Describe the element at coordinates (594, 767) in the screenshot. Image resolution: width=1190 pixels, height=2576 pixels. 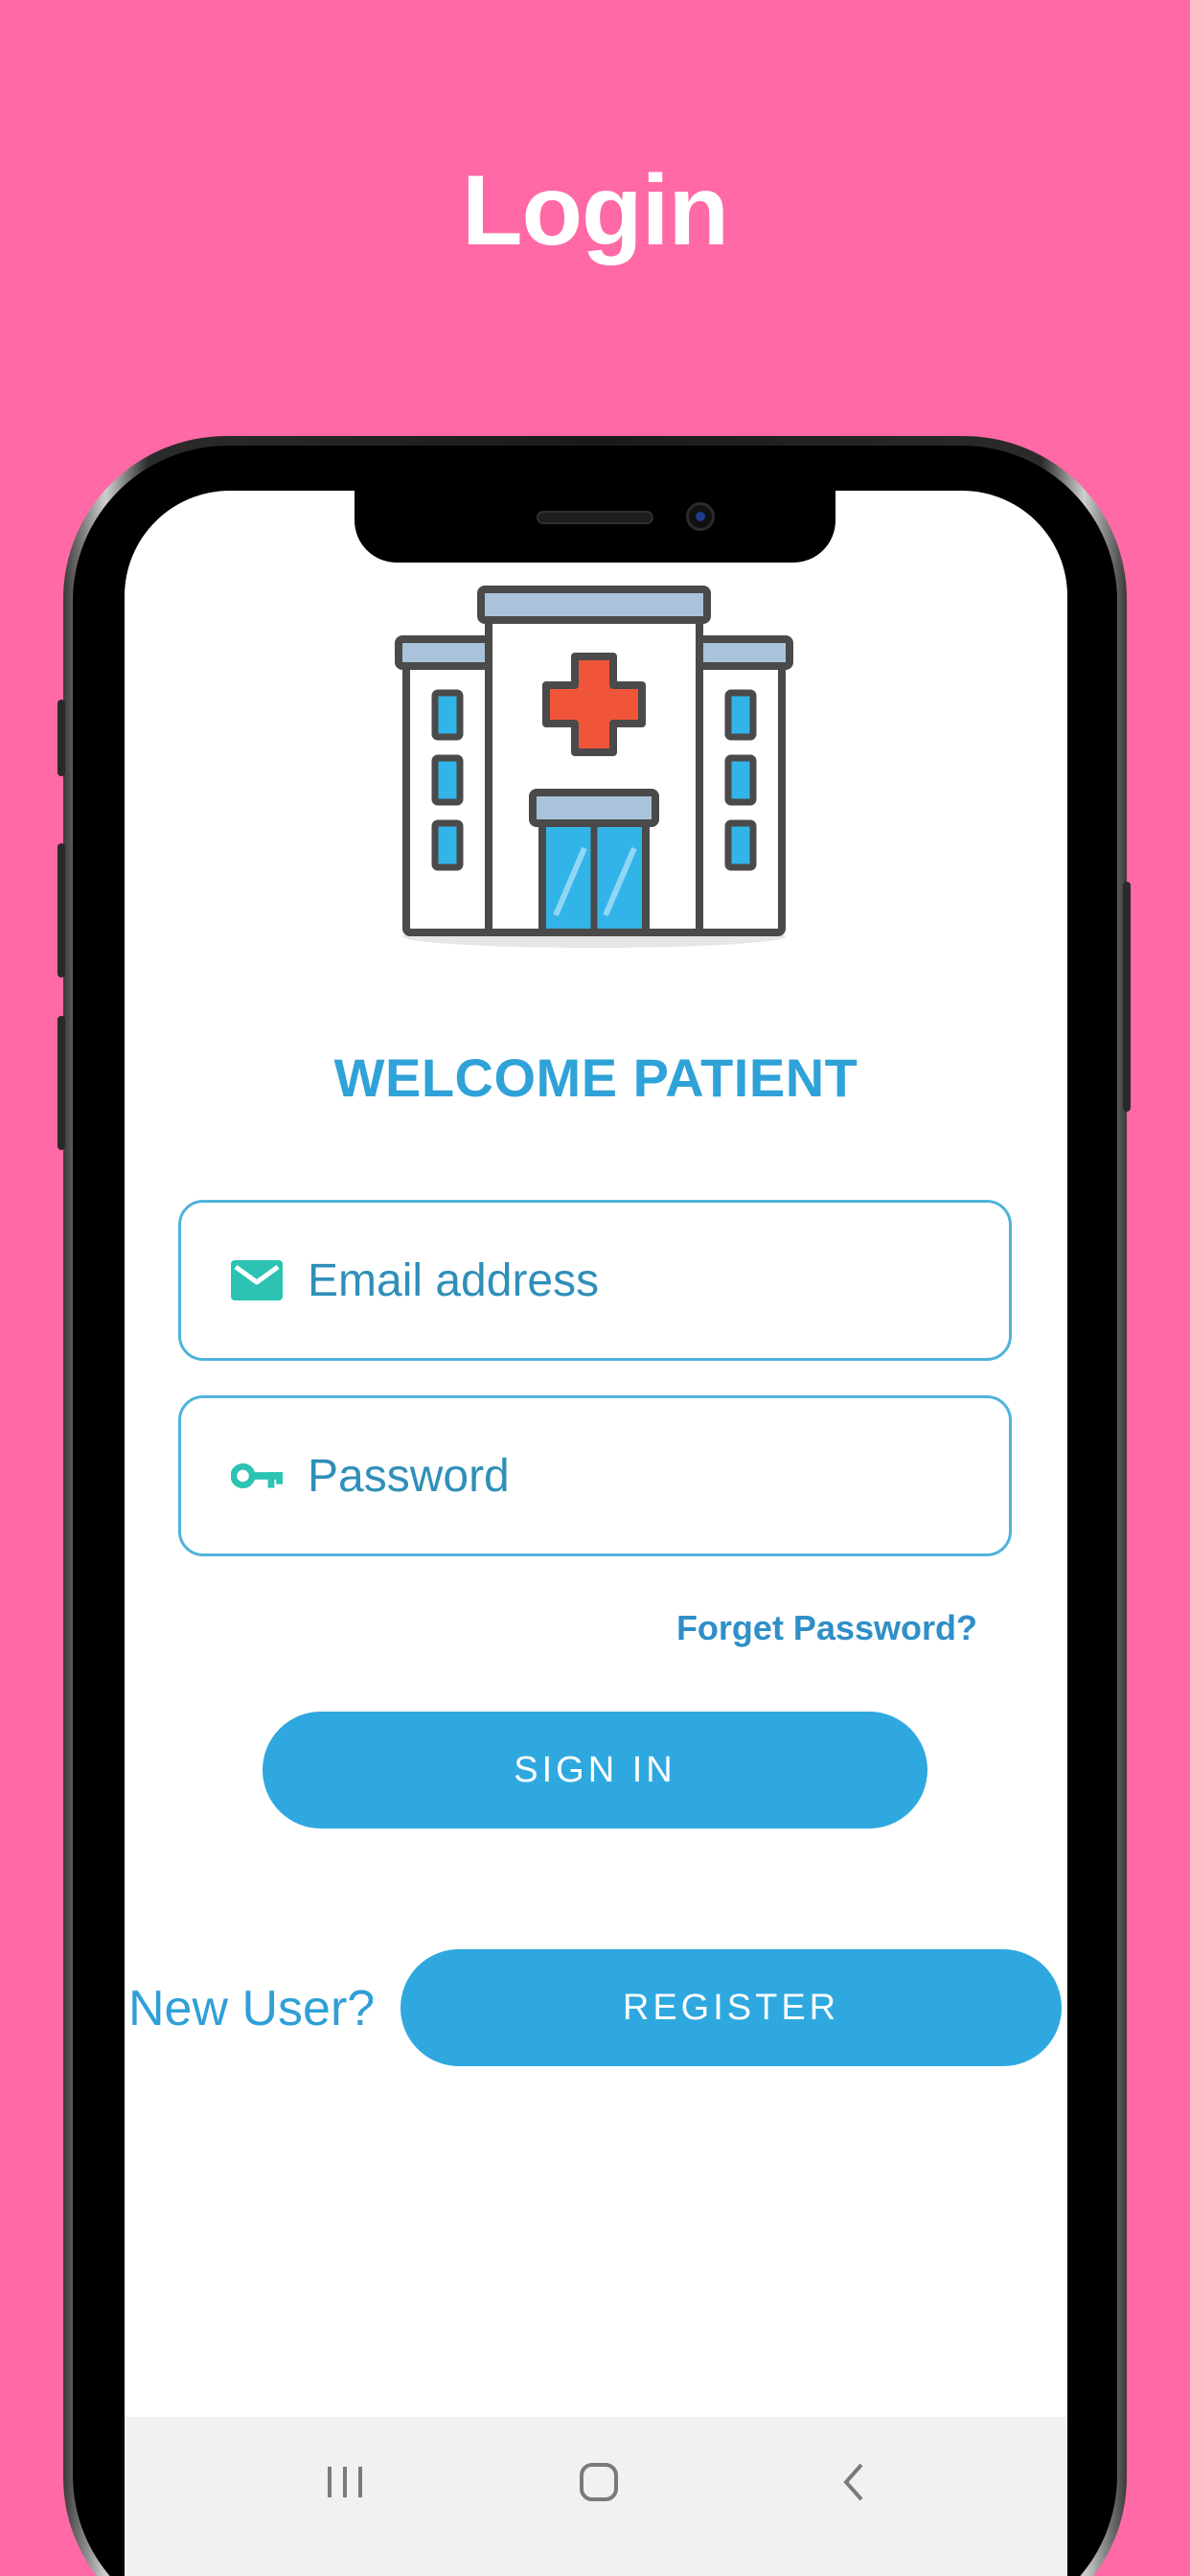
I see `hospital-icon` at that location.